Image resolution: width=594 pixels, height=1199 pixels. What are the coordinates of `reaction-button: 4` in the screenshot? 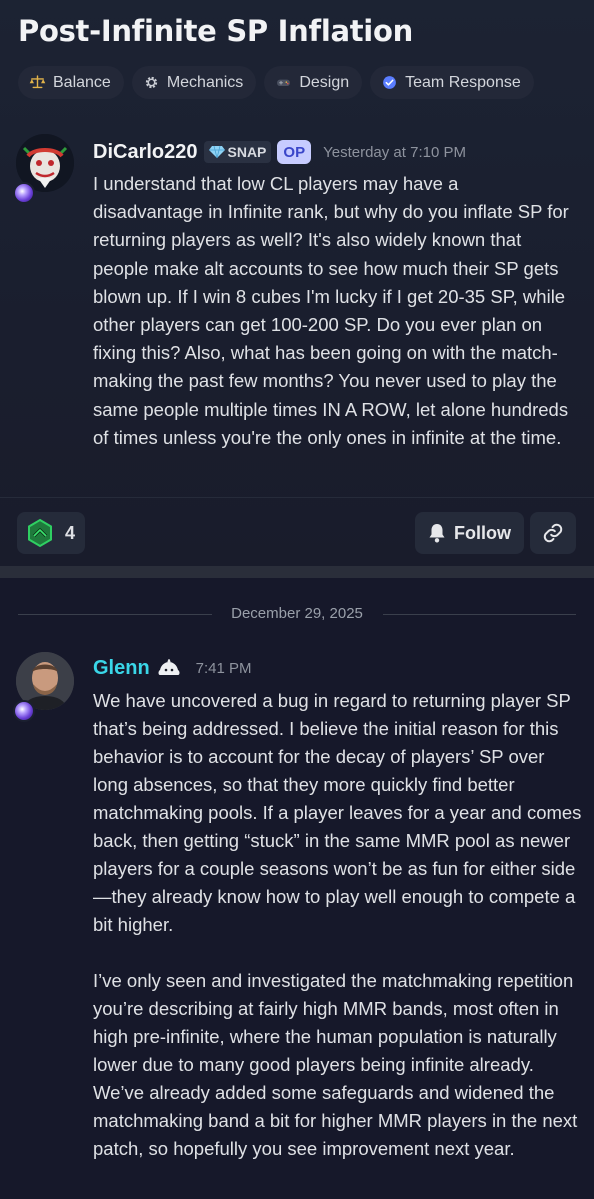 It's located at (51, 533).